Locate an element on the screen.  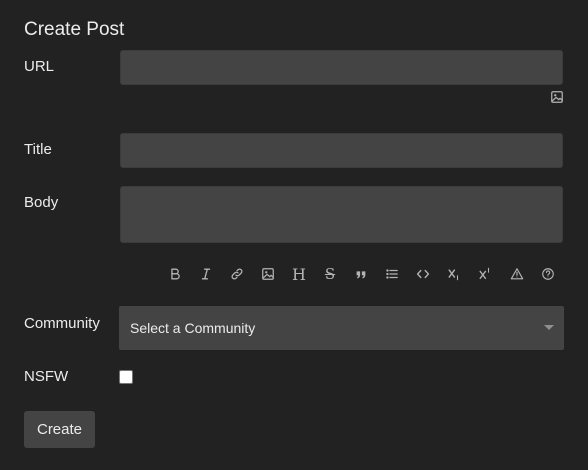
community-label: Community is located at coordinates (62, 323).